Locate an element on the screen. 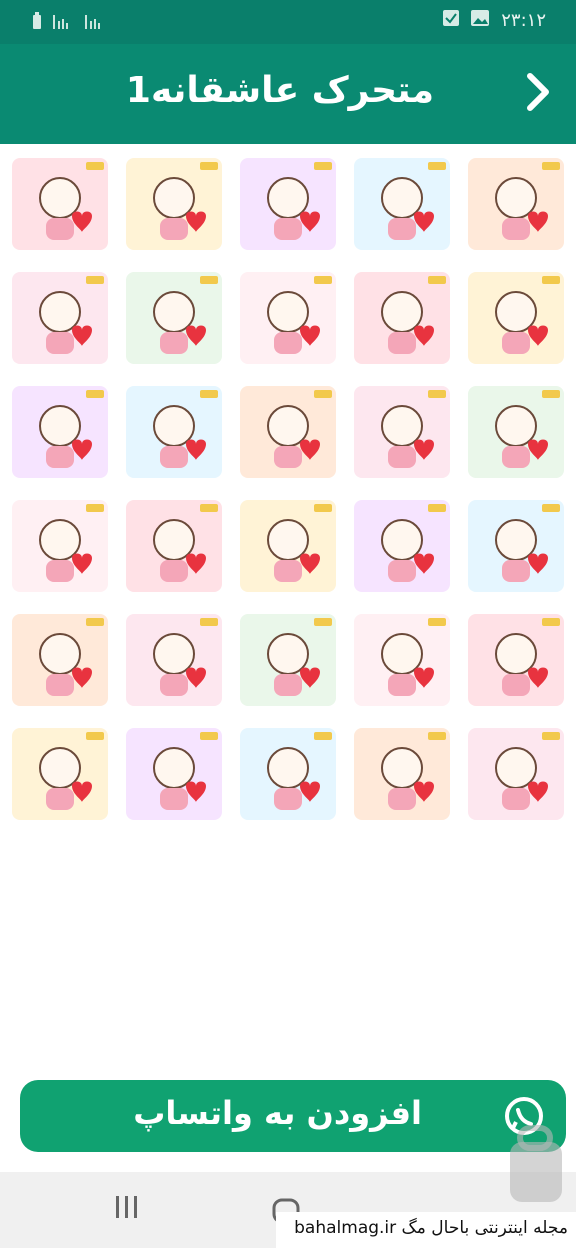  recent-apps-icon is located at coordinates (127, 1208).